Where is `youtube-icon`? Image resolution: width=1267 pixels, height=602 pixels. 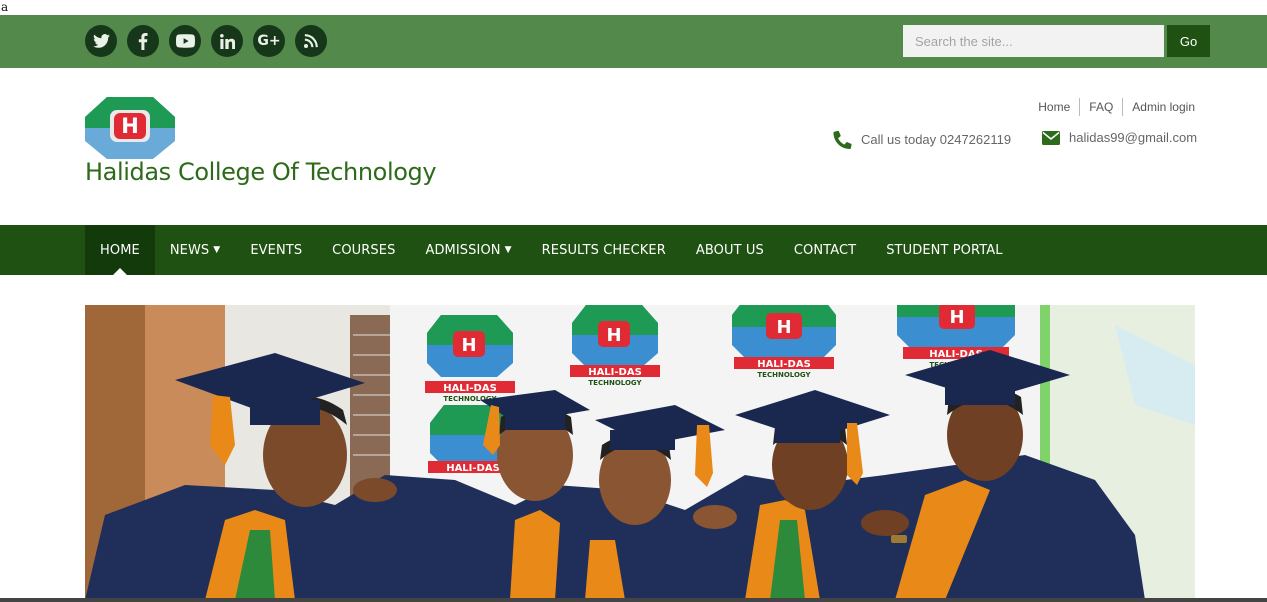 youtube-icon is located at coordinates (185, 41).